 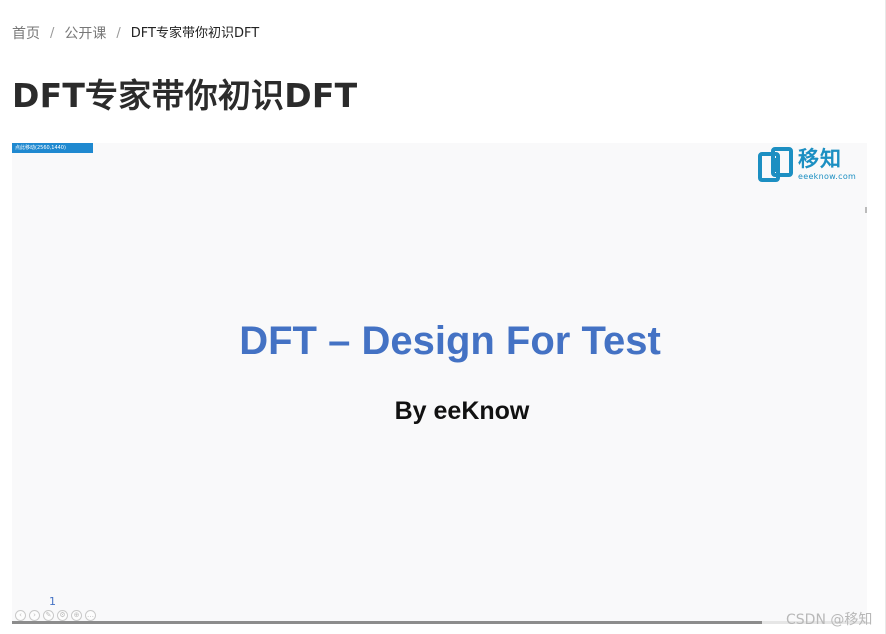 I want to click on page-title: DFT专家带你初识DFT, so click(x=185, y=95).